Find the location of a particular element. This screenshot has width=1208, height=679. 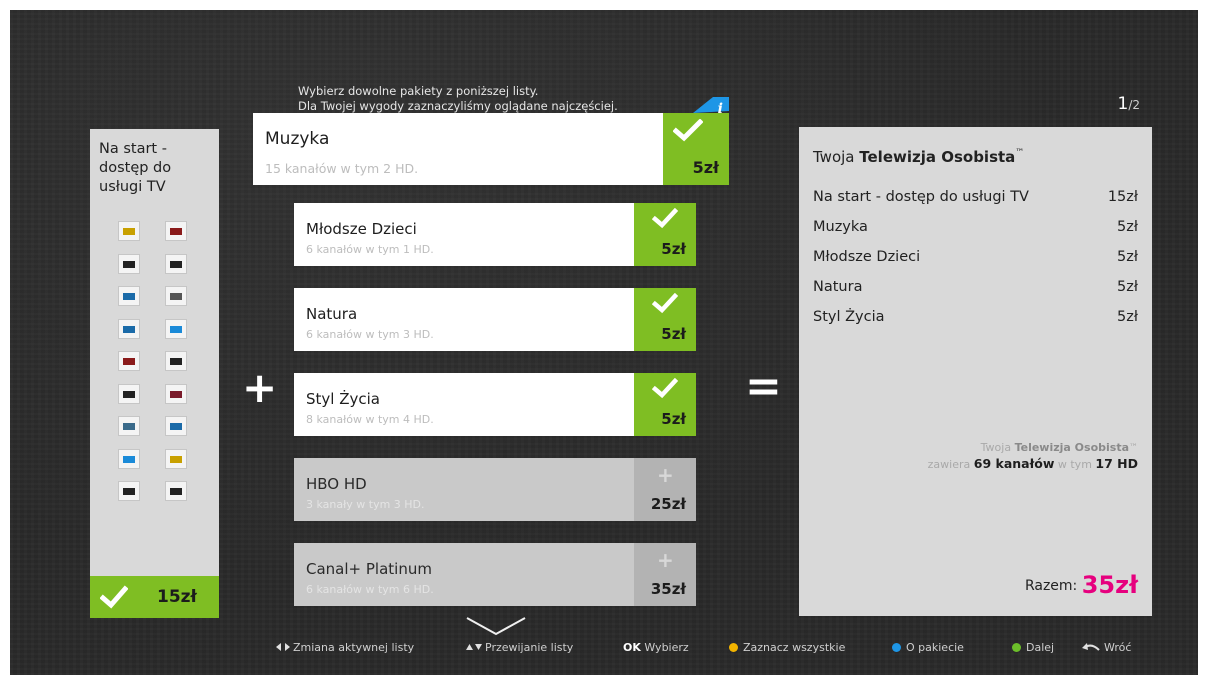

equals-sign: = is located at coordinates (763, 386).